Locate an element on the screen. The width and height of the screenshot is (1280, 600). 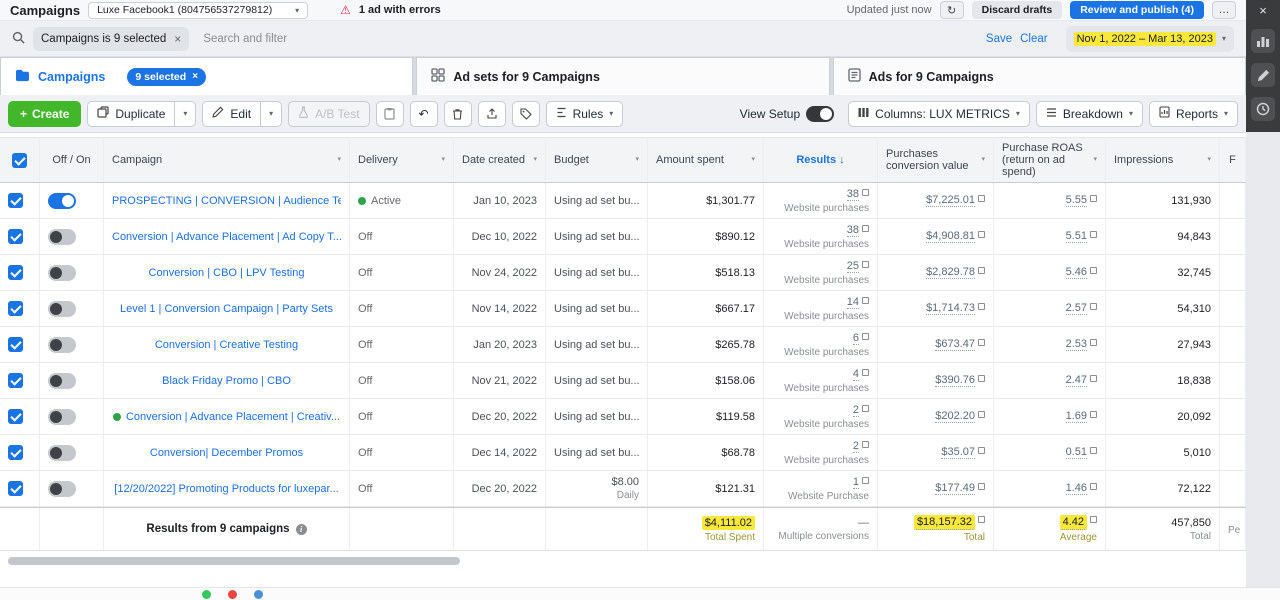
edit-menu-button: ▾ is located at coordinates (271, 113).